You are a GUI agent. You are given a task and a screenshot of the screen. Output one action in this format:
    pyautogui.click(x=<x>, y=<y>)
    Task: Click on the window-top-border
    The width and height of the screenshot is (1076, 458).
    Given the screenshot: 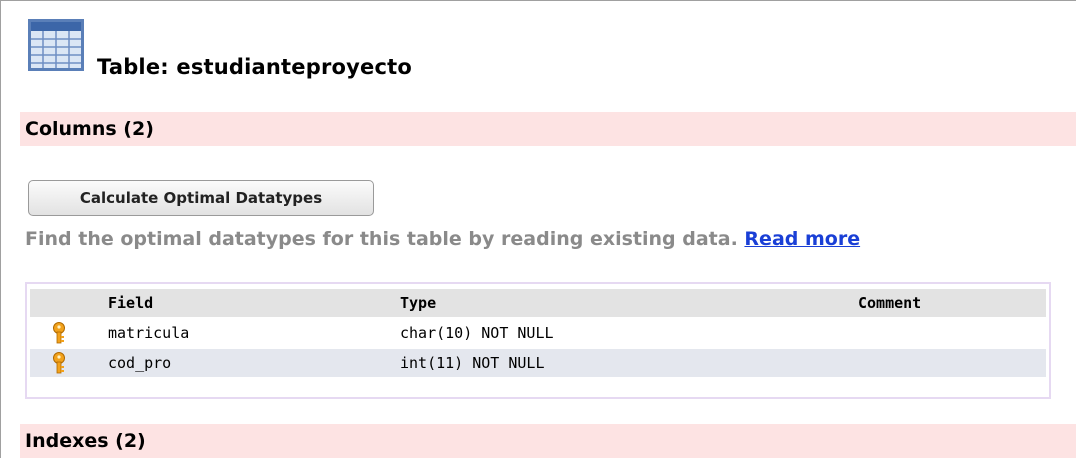 What is the action you would take?
    pyautogui.click(x=538, y=0)
    